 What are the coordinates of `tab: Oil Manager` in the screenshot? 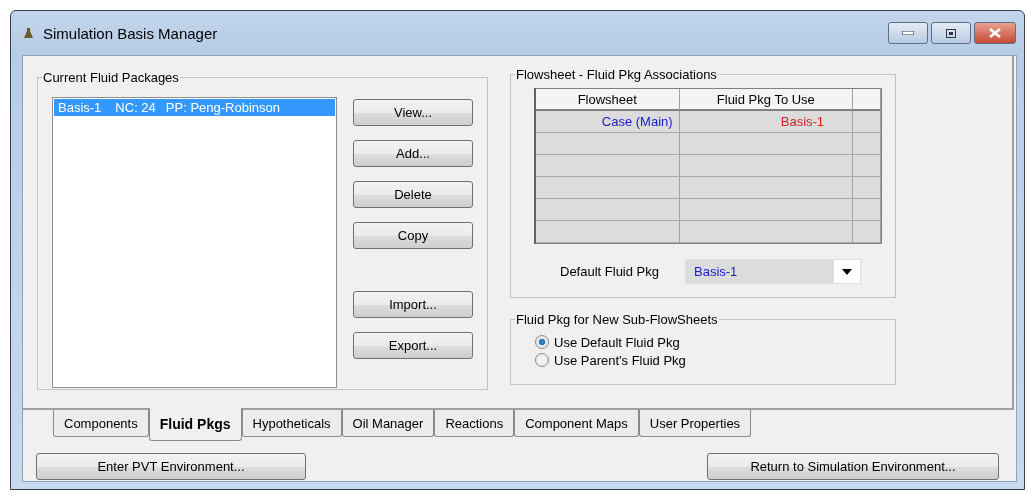 It's located at (388, 423).